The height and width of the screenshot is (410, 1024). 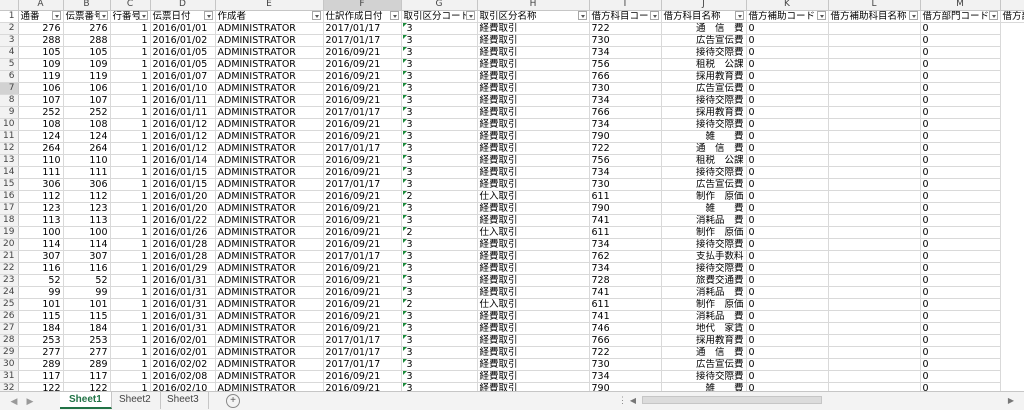 I want to click on row-header: 28, so click(x=9, y=340).